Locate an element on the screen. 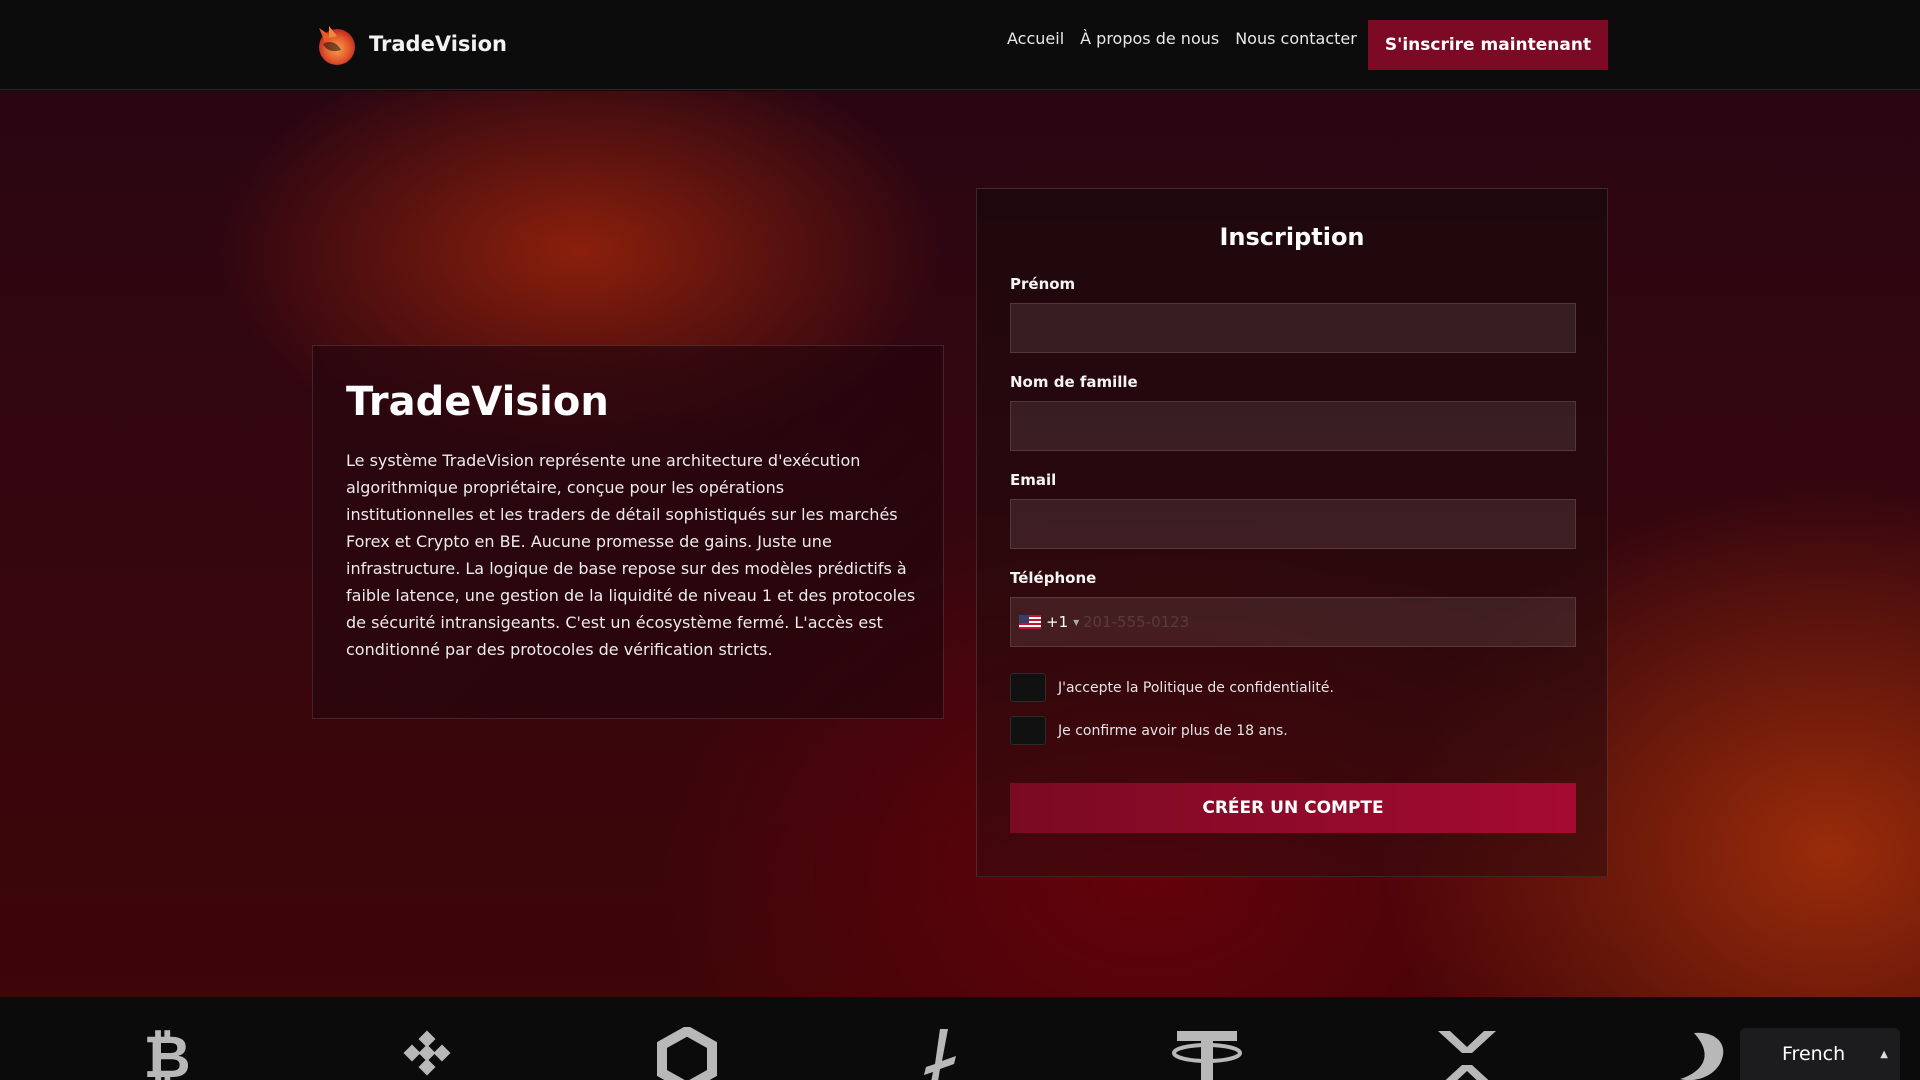 This screenshot has height=1080, width=1920. first-name-input is located at coordinates (1293, 328).